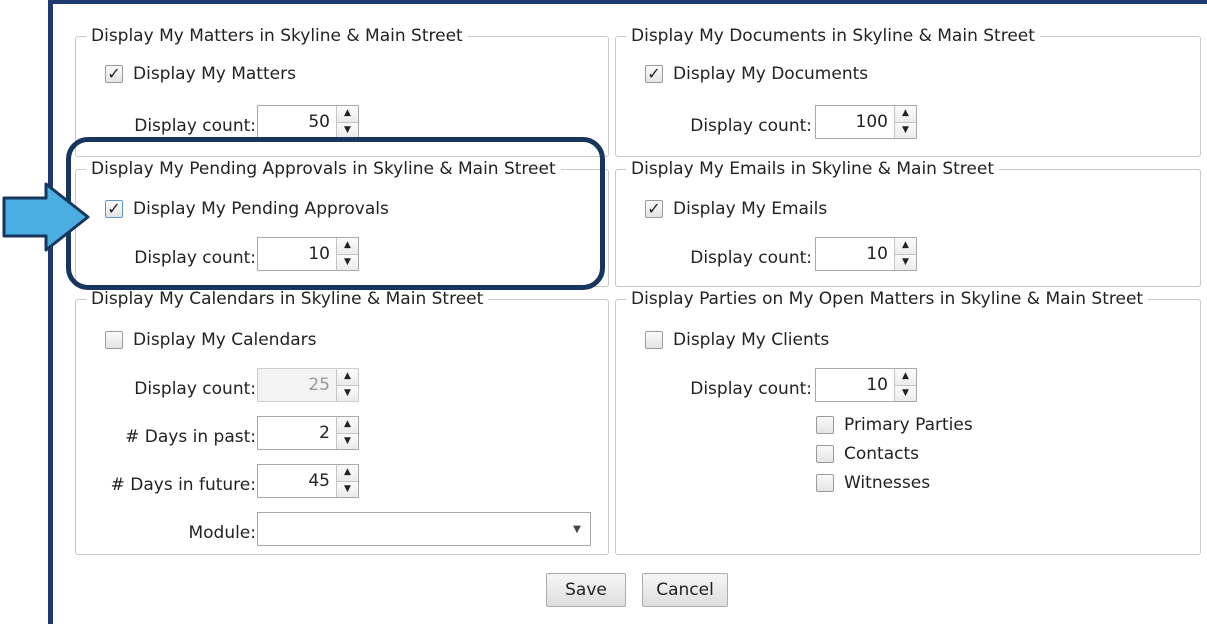  Describe the element at coordinates (887, 483) in the screenshot. I see `checkbox-label: Witnesses` at that location.